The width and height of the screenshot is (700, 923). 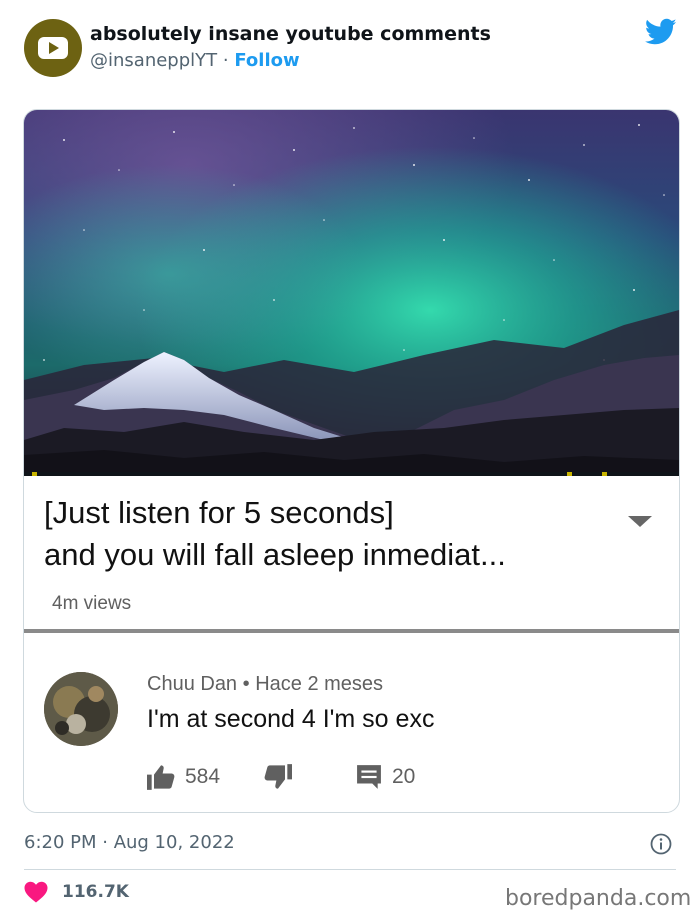 I want to click on likes-row: 116.7K, so click(x=76, y=892).